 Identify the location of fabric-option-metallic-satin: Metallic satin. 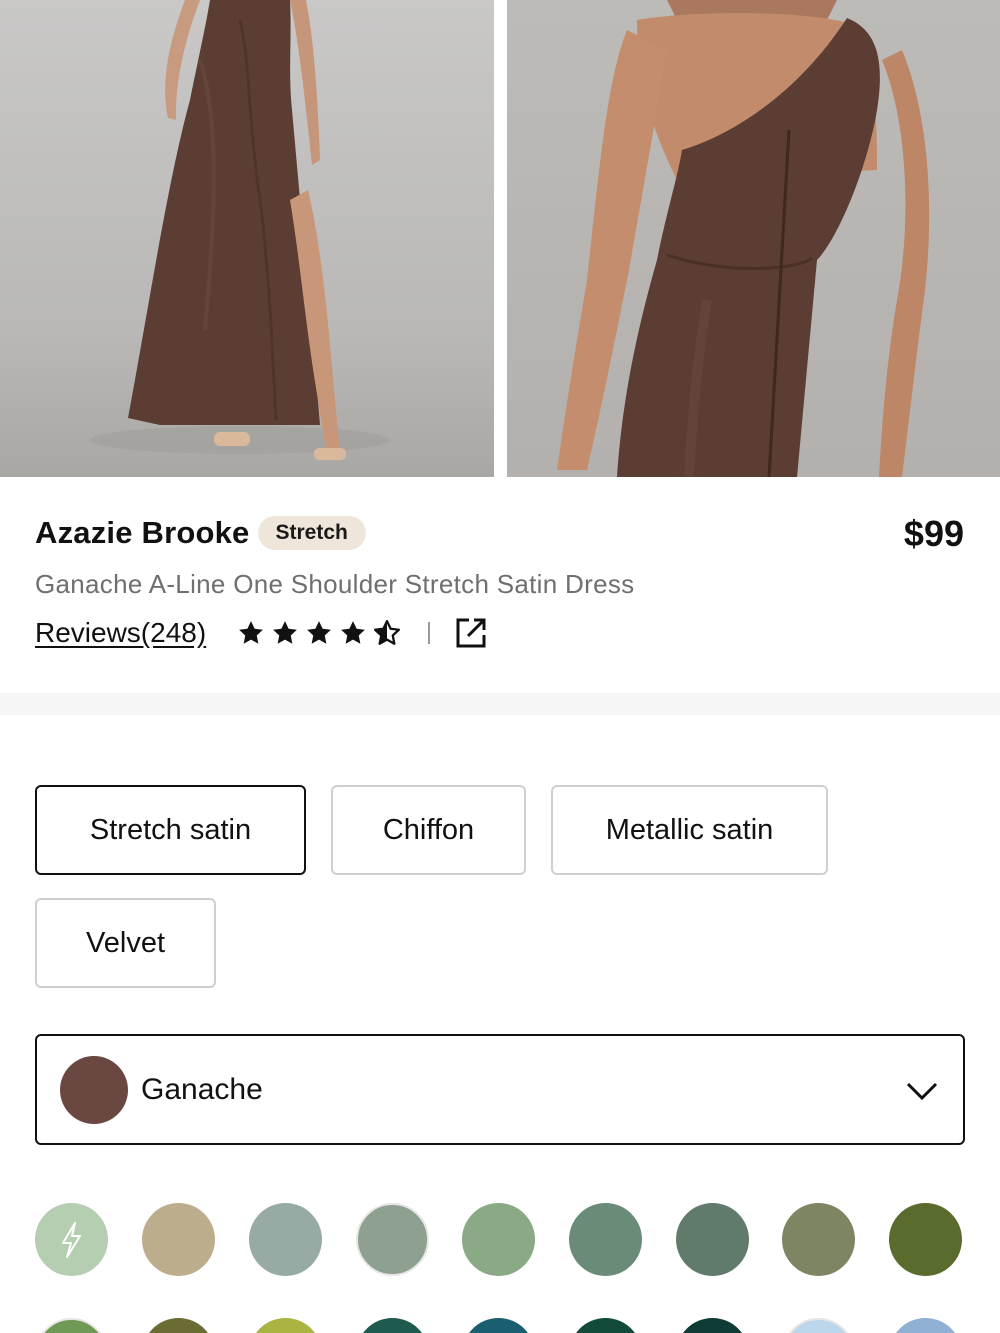
(689, 830).